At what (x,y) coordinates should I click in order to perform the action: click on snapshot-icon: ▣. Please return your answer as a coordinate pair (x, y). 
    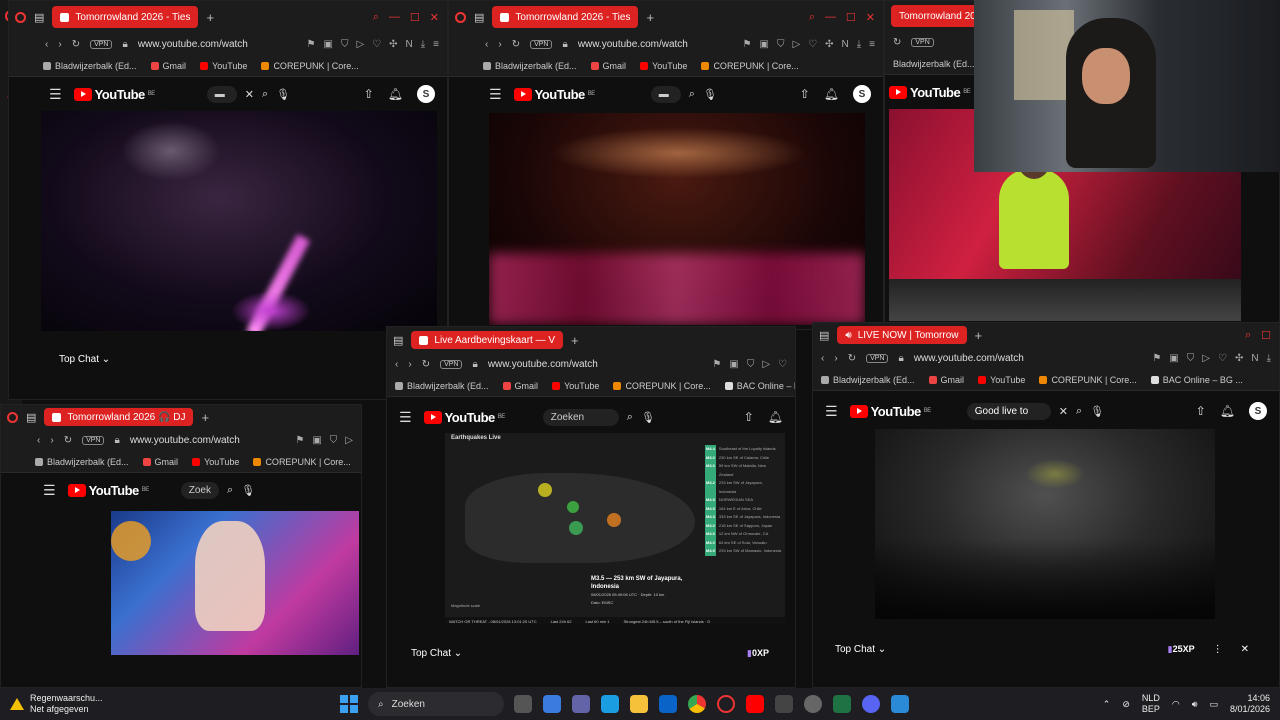
    Looking at the image, I should click on (316, 440).